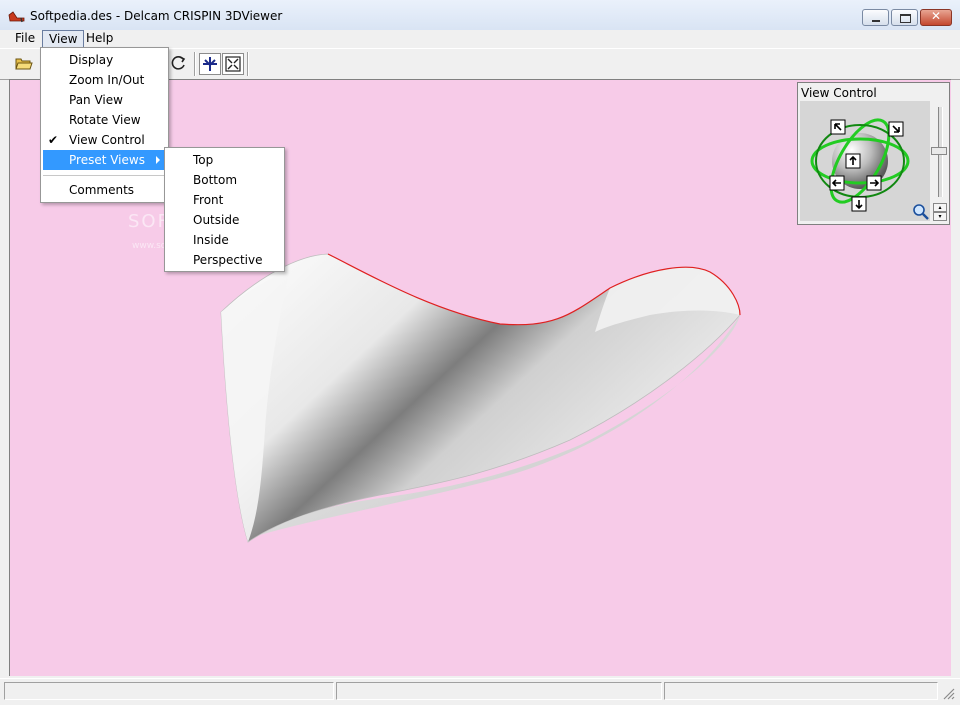 This screenshot has height=705, width=960. I want to click on open-folder-icon, so click(24, 64).